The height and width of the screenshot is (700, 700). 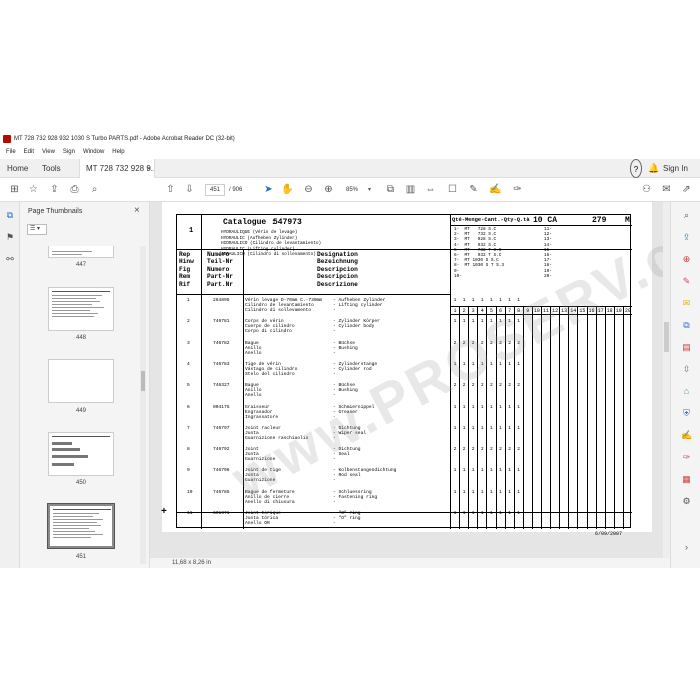 I want to click on thumbnail-label: 451, so click(x=80, y=557).